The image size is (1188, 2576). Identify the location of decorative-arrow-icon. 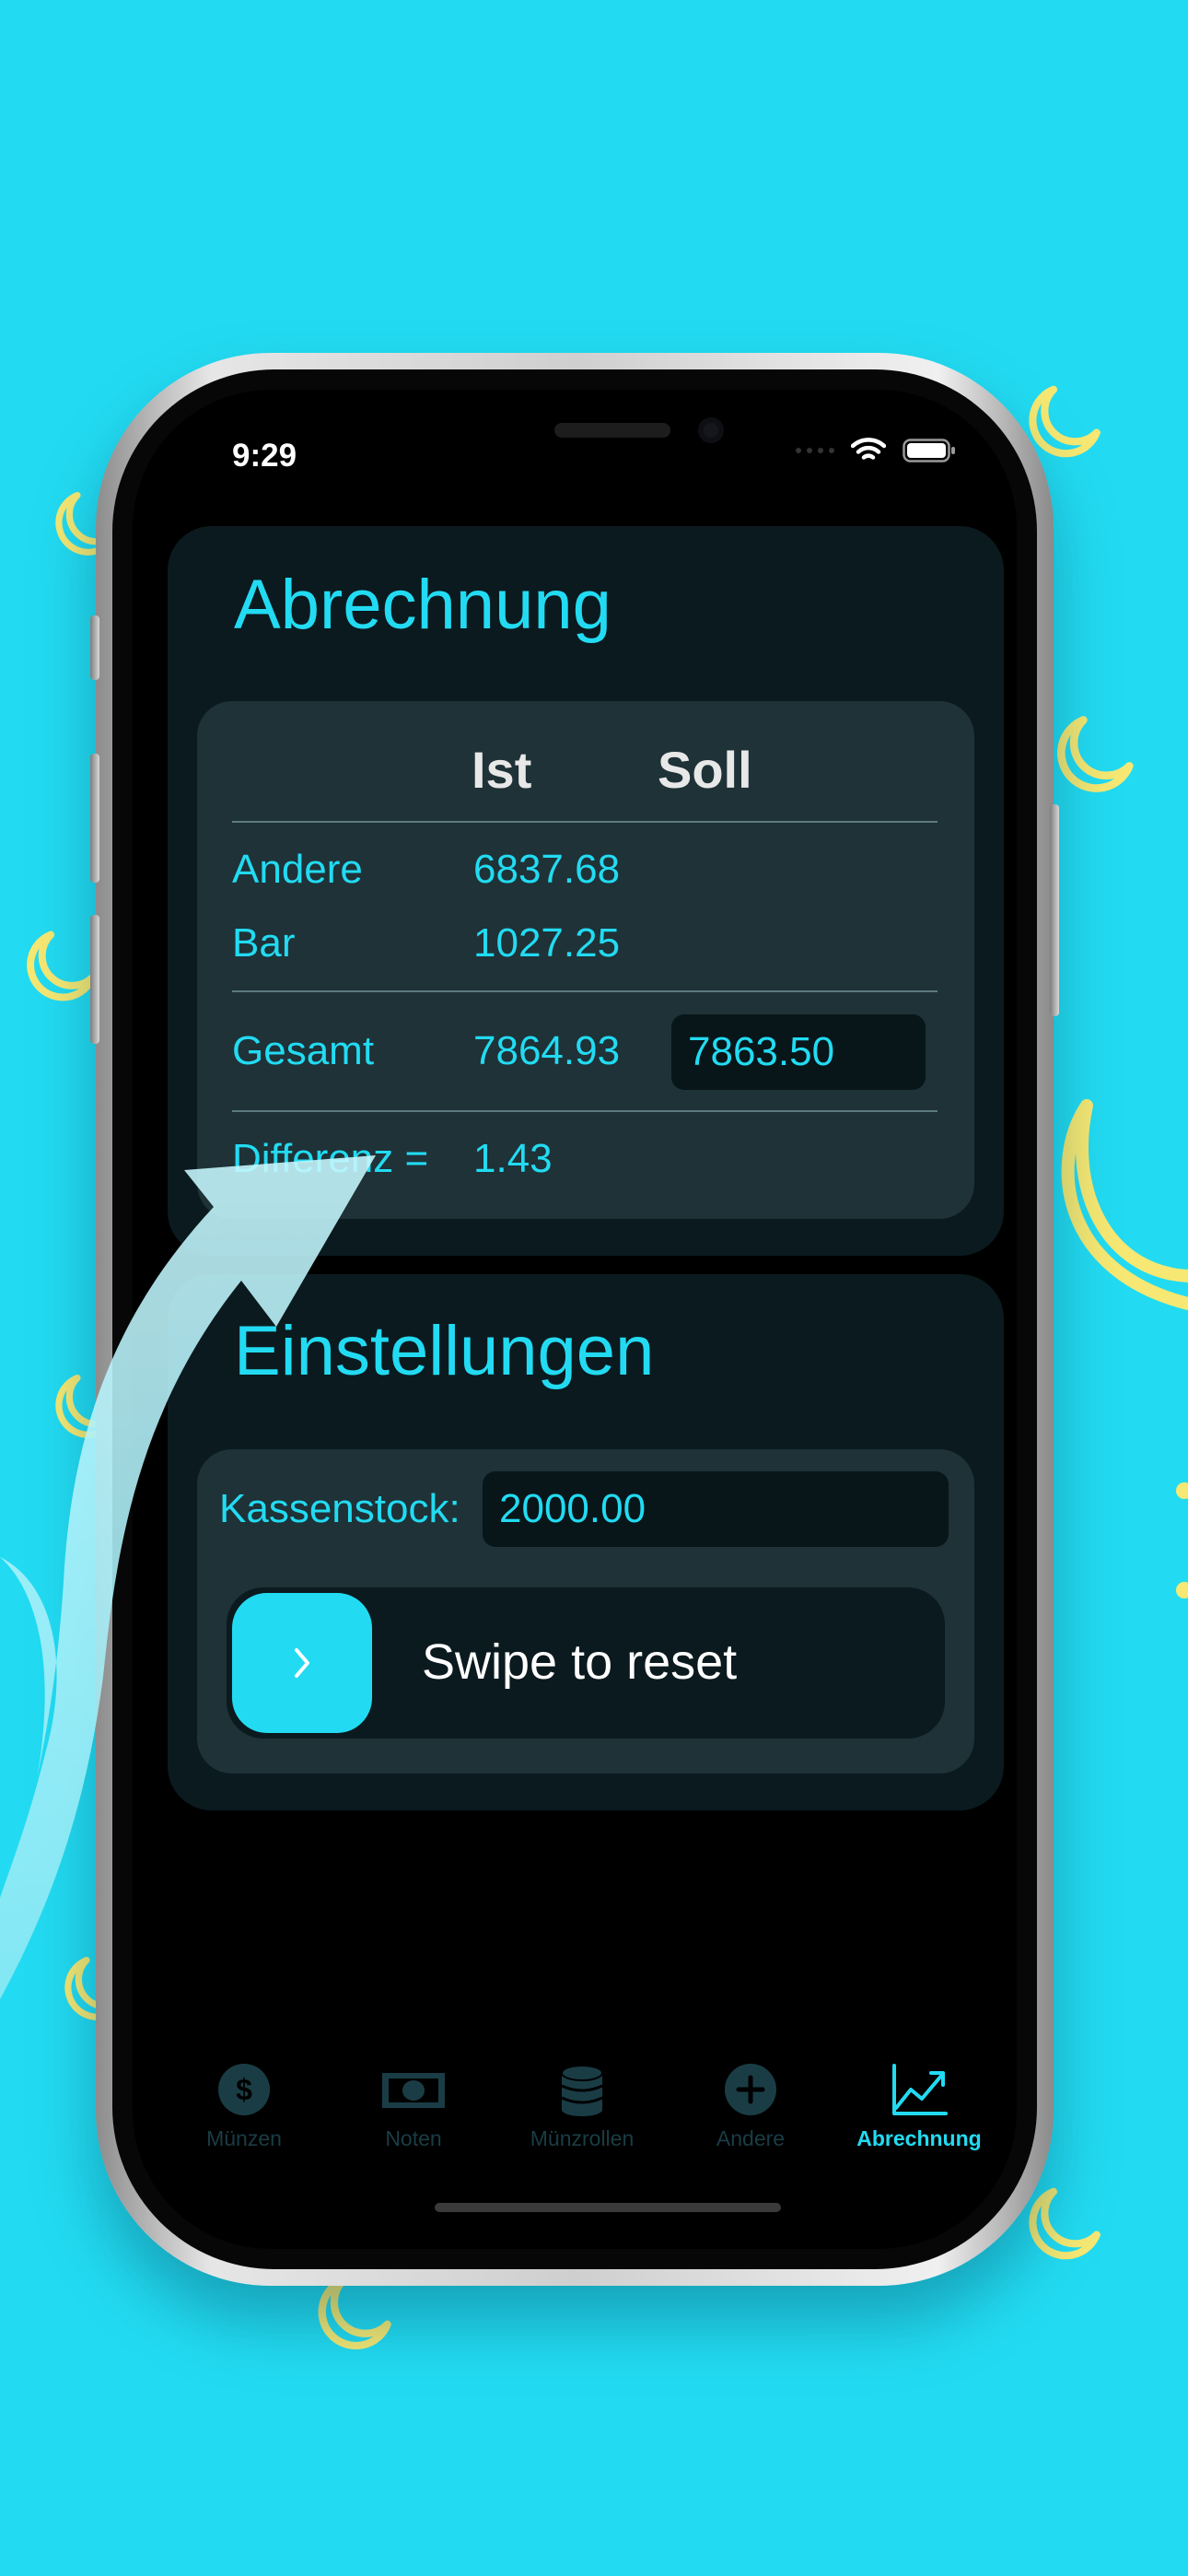
(188, 1577).